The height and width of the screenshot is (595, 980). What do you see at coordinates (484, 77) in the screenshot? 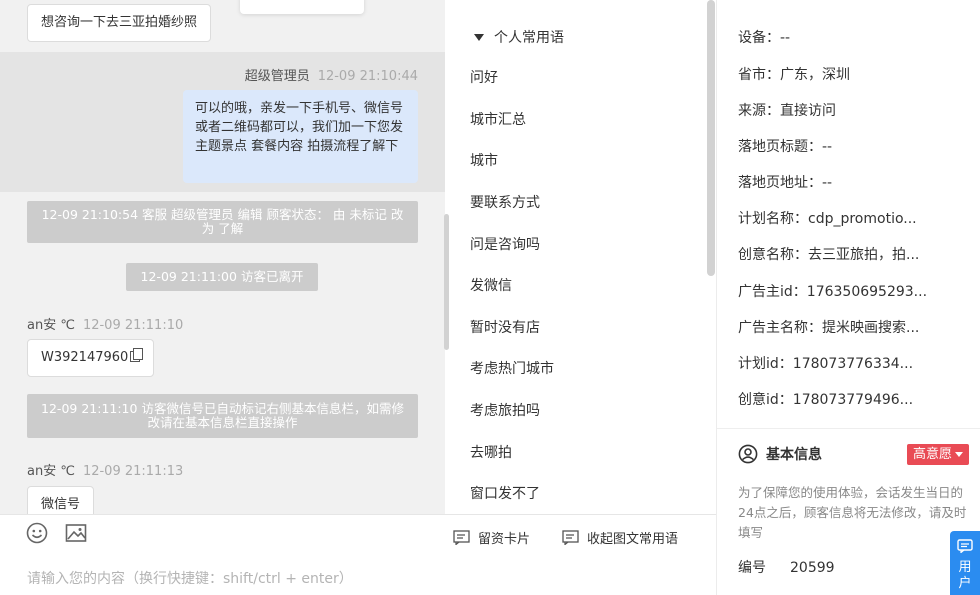
I see `phrase-item: 问好` at bounding box center [484, 77].